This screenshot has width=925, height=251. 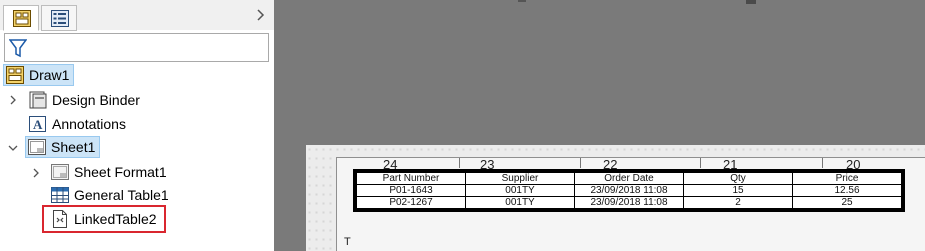 I want to click on design-binder-icon, so click(x=38, y=100).